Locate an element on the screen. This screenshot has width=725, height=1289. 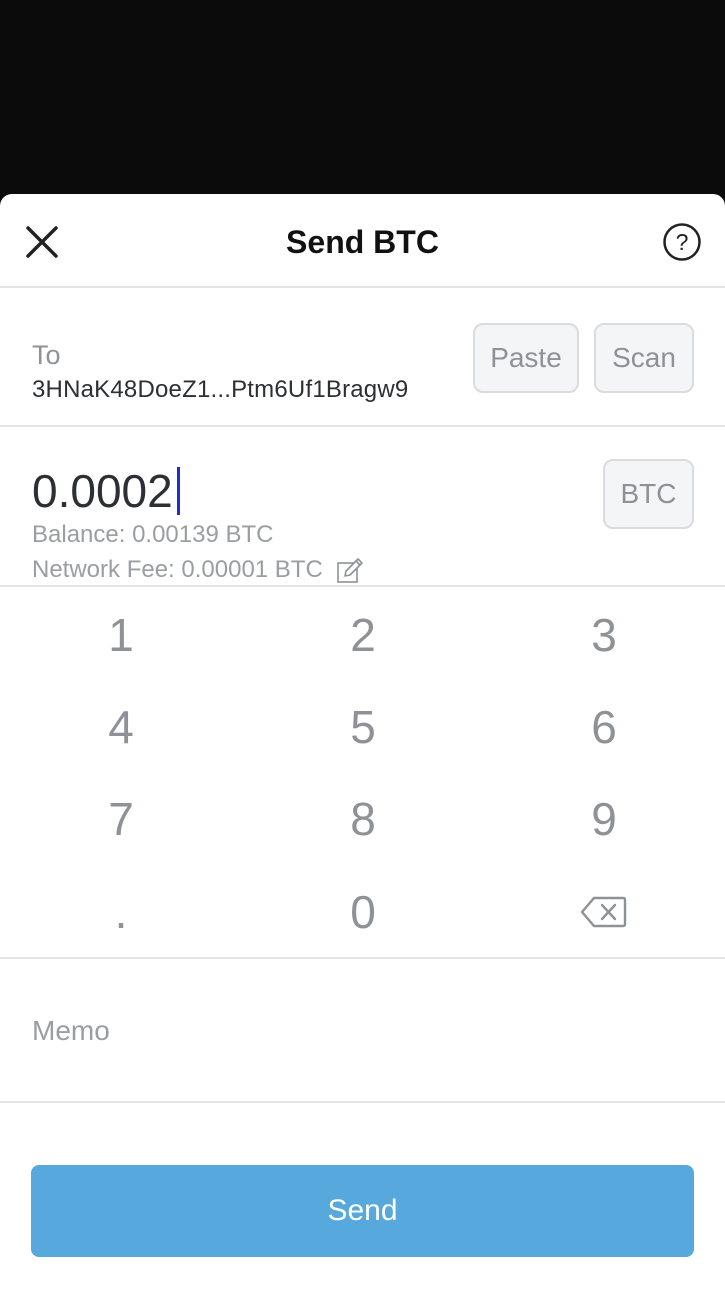
scan-button: Scan is located at coordinates (644, 358).